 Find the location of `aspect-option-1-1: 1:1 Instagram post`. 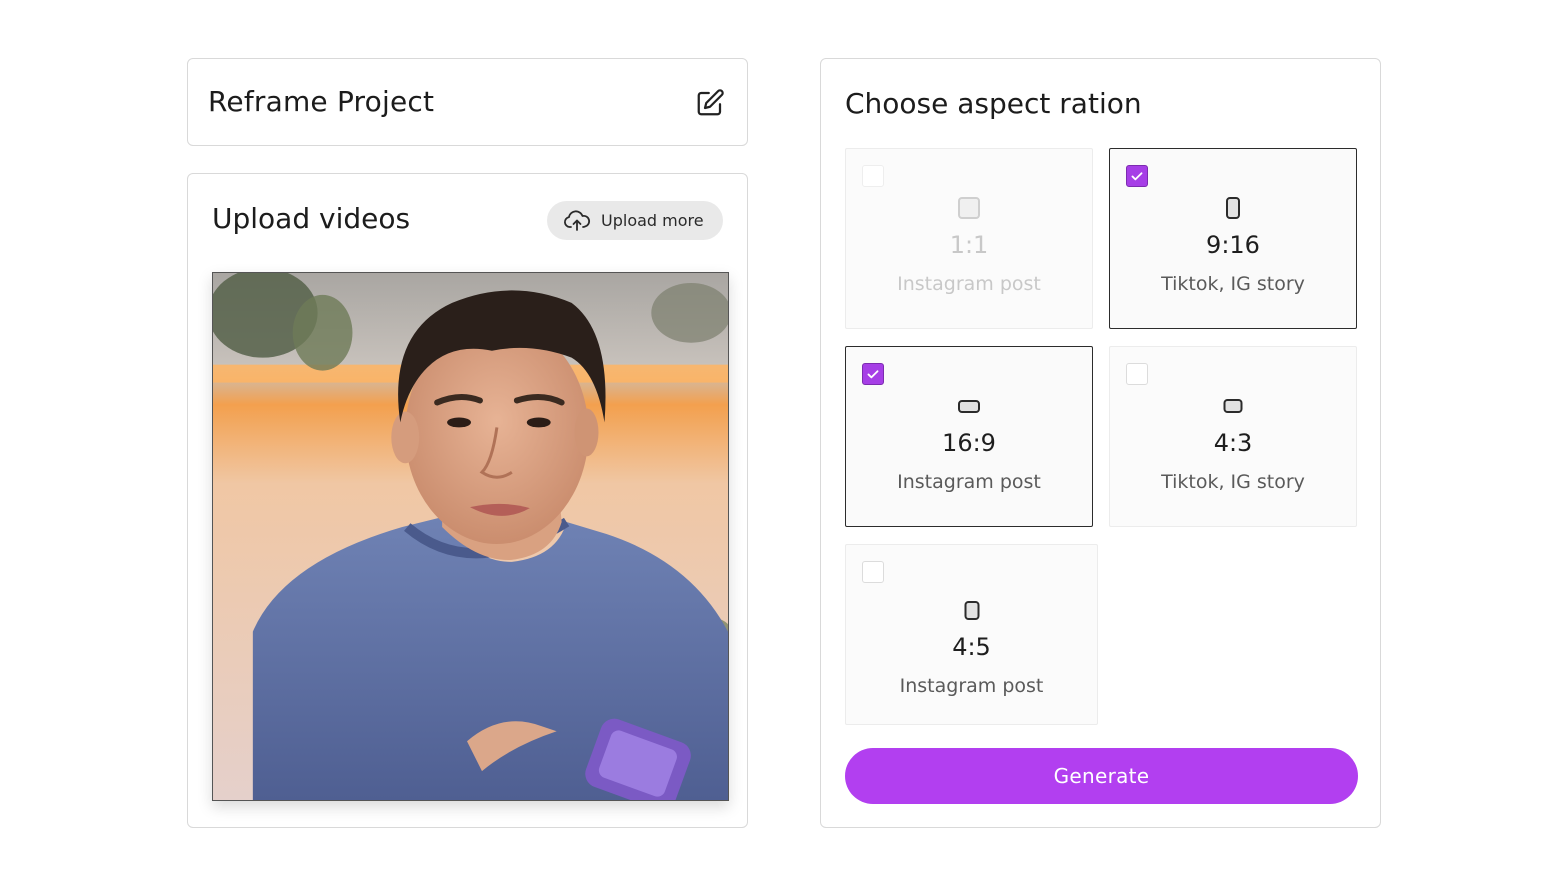

aspect-option-1-1: 1:1 Instagram post is located at coordinates (969, 238).